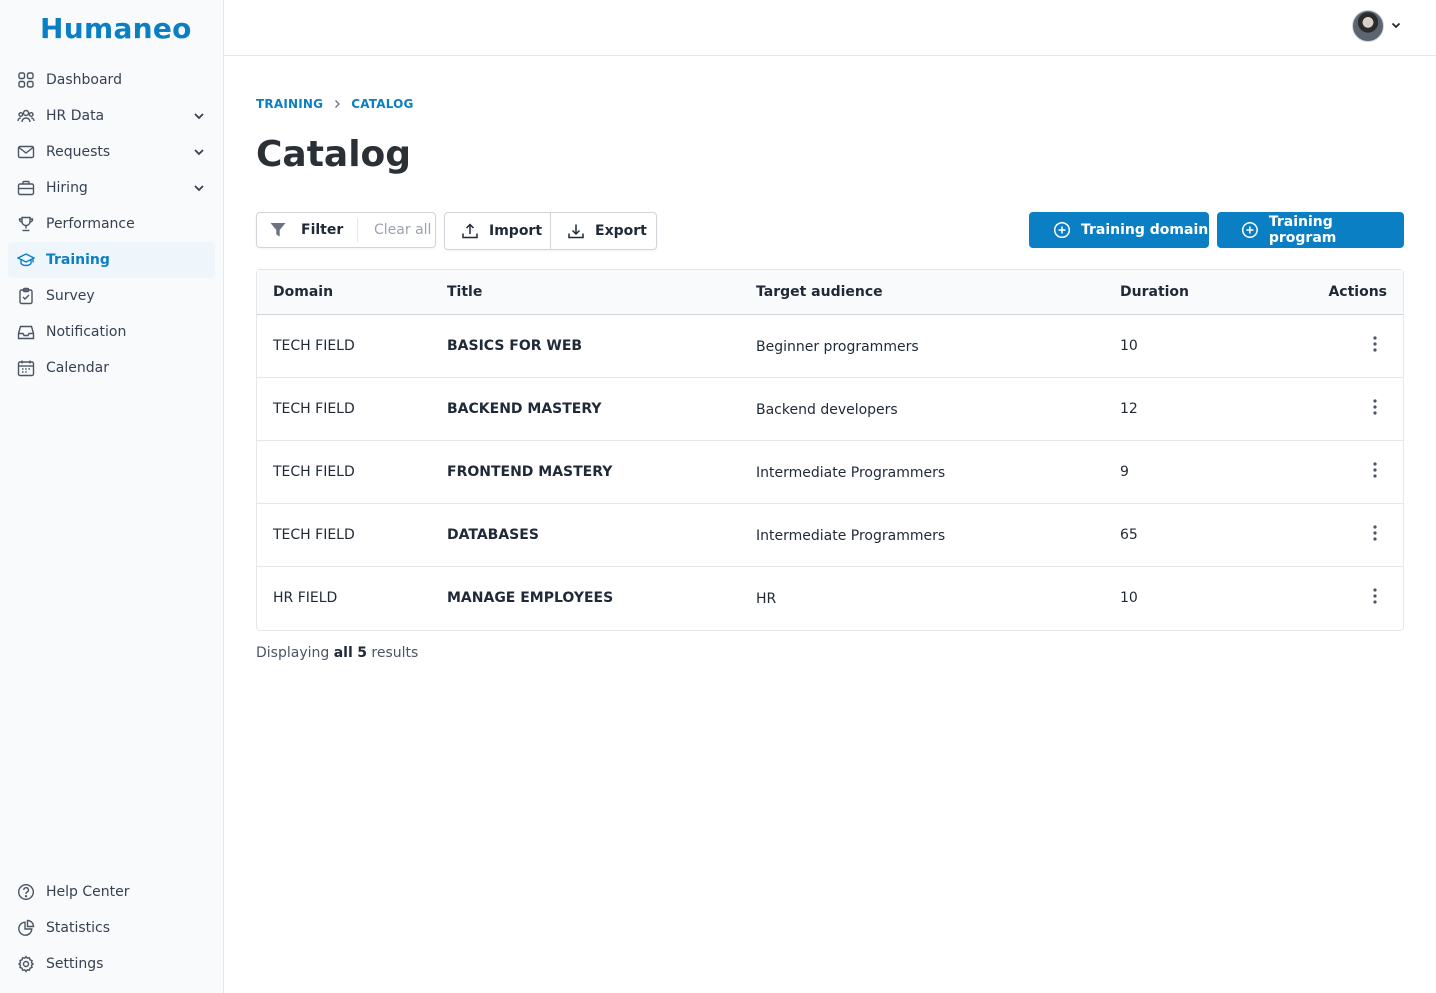 The height and width of the screenshot is (993, 1436). Describe the element at coordinates (766, 599) in the screenshot. I see `cell-target-audience: HR` at that location.